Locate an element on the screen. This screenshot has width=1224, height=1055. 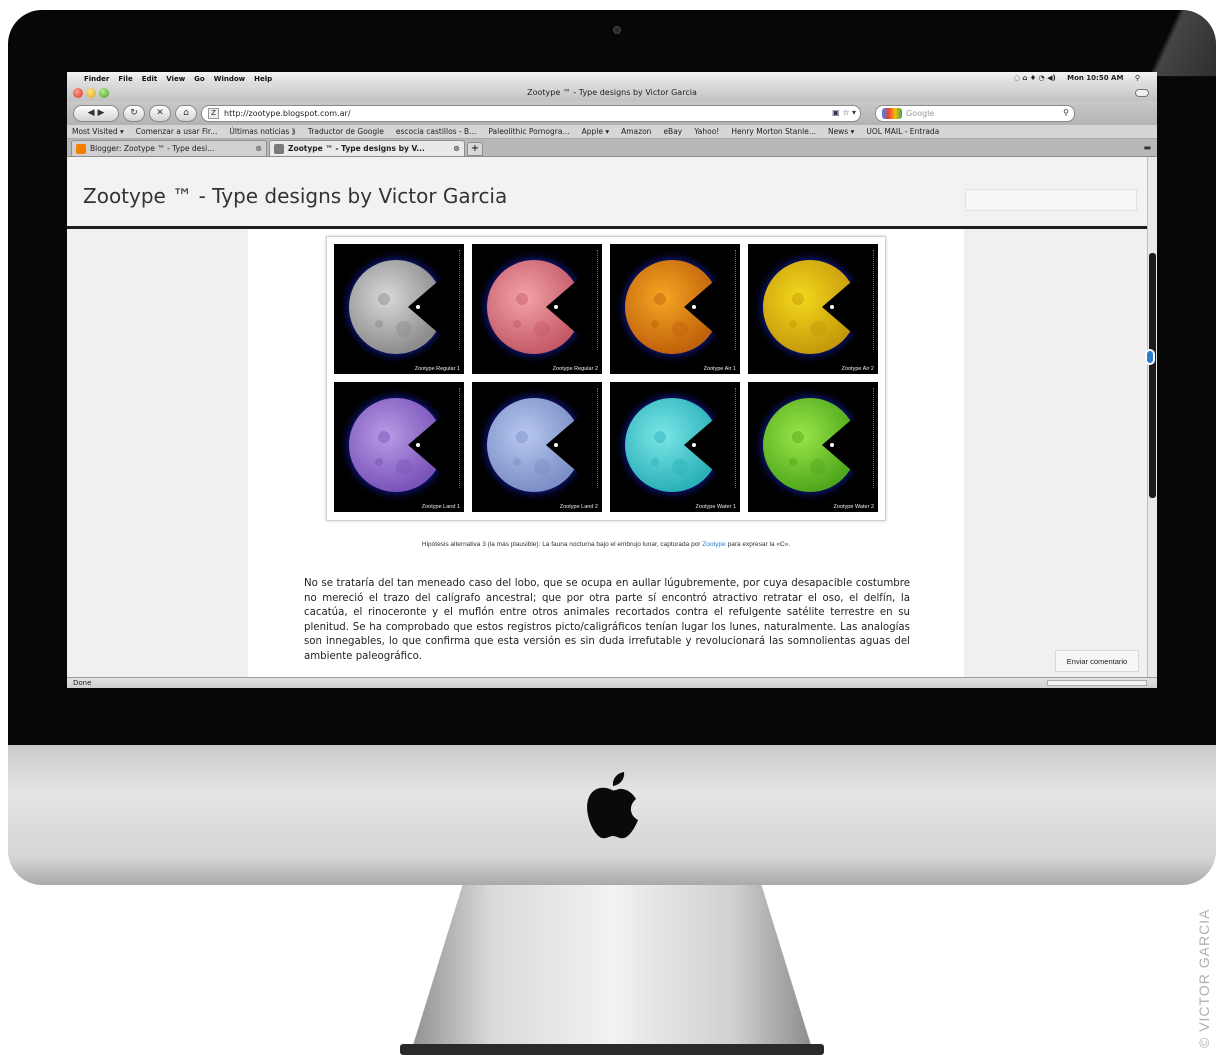
menu-window: Window is located at coordinates (229, 79).